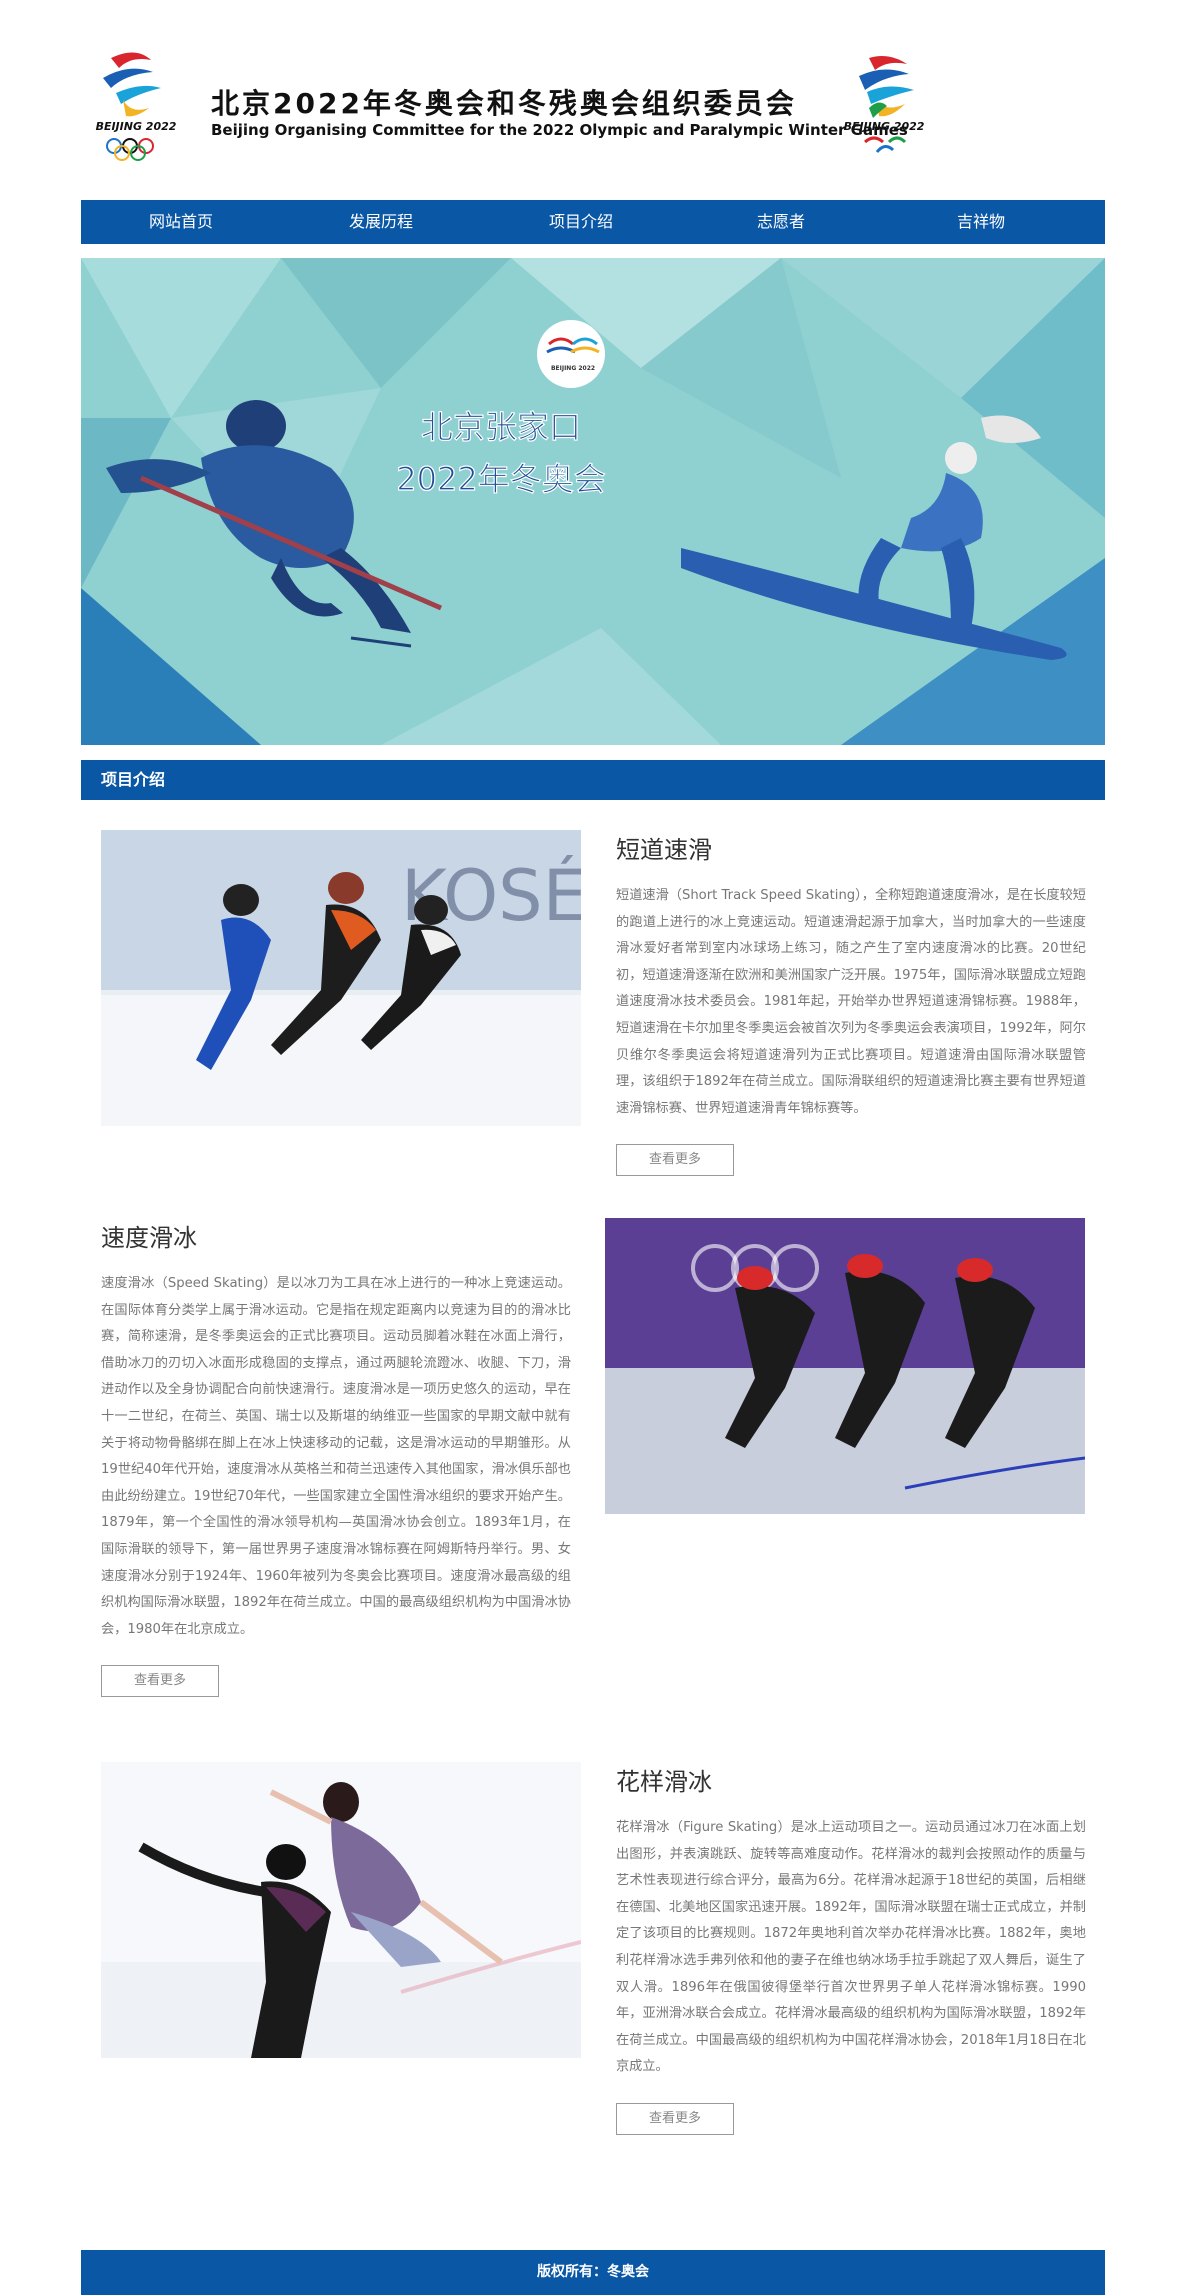 This screenshot has height=2295, width=1186. What do you see at coordinates (781, 222) in the screenshot?
I see `nav-item-volunteers: 志愿者` at bounding box center [781, 222].